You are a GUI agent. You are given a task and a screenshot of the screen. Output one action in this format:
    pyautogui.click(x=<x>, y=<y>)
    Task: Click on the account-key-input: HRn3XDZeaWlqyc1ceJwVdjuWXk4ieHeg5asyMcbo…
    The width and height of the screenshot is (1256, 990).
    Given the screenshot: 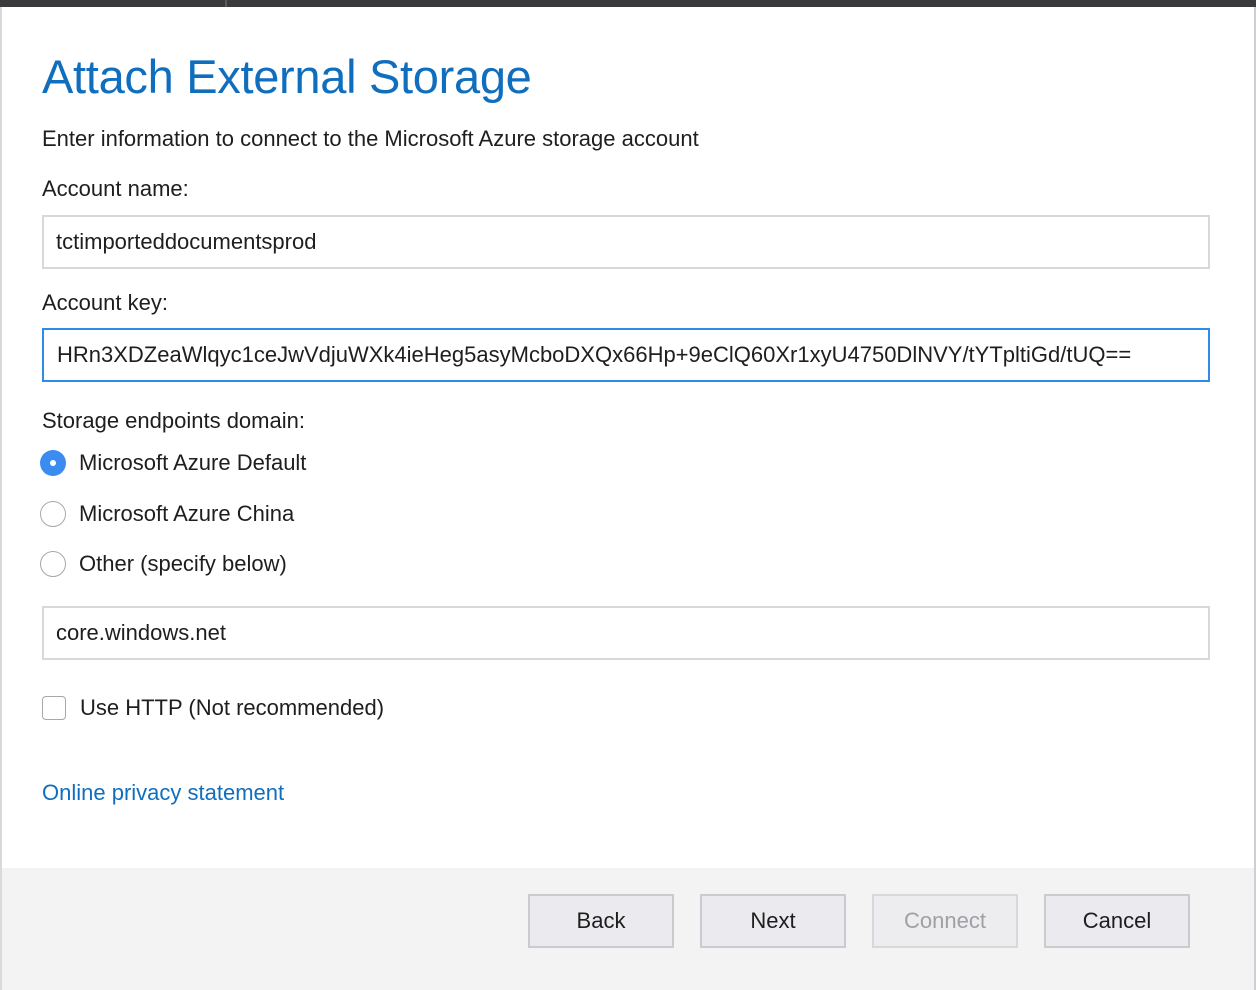 What is the action you would take?
    pyautogui.click(x=626, y=355)
    